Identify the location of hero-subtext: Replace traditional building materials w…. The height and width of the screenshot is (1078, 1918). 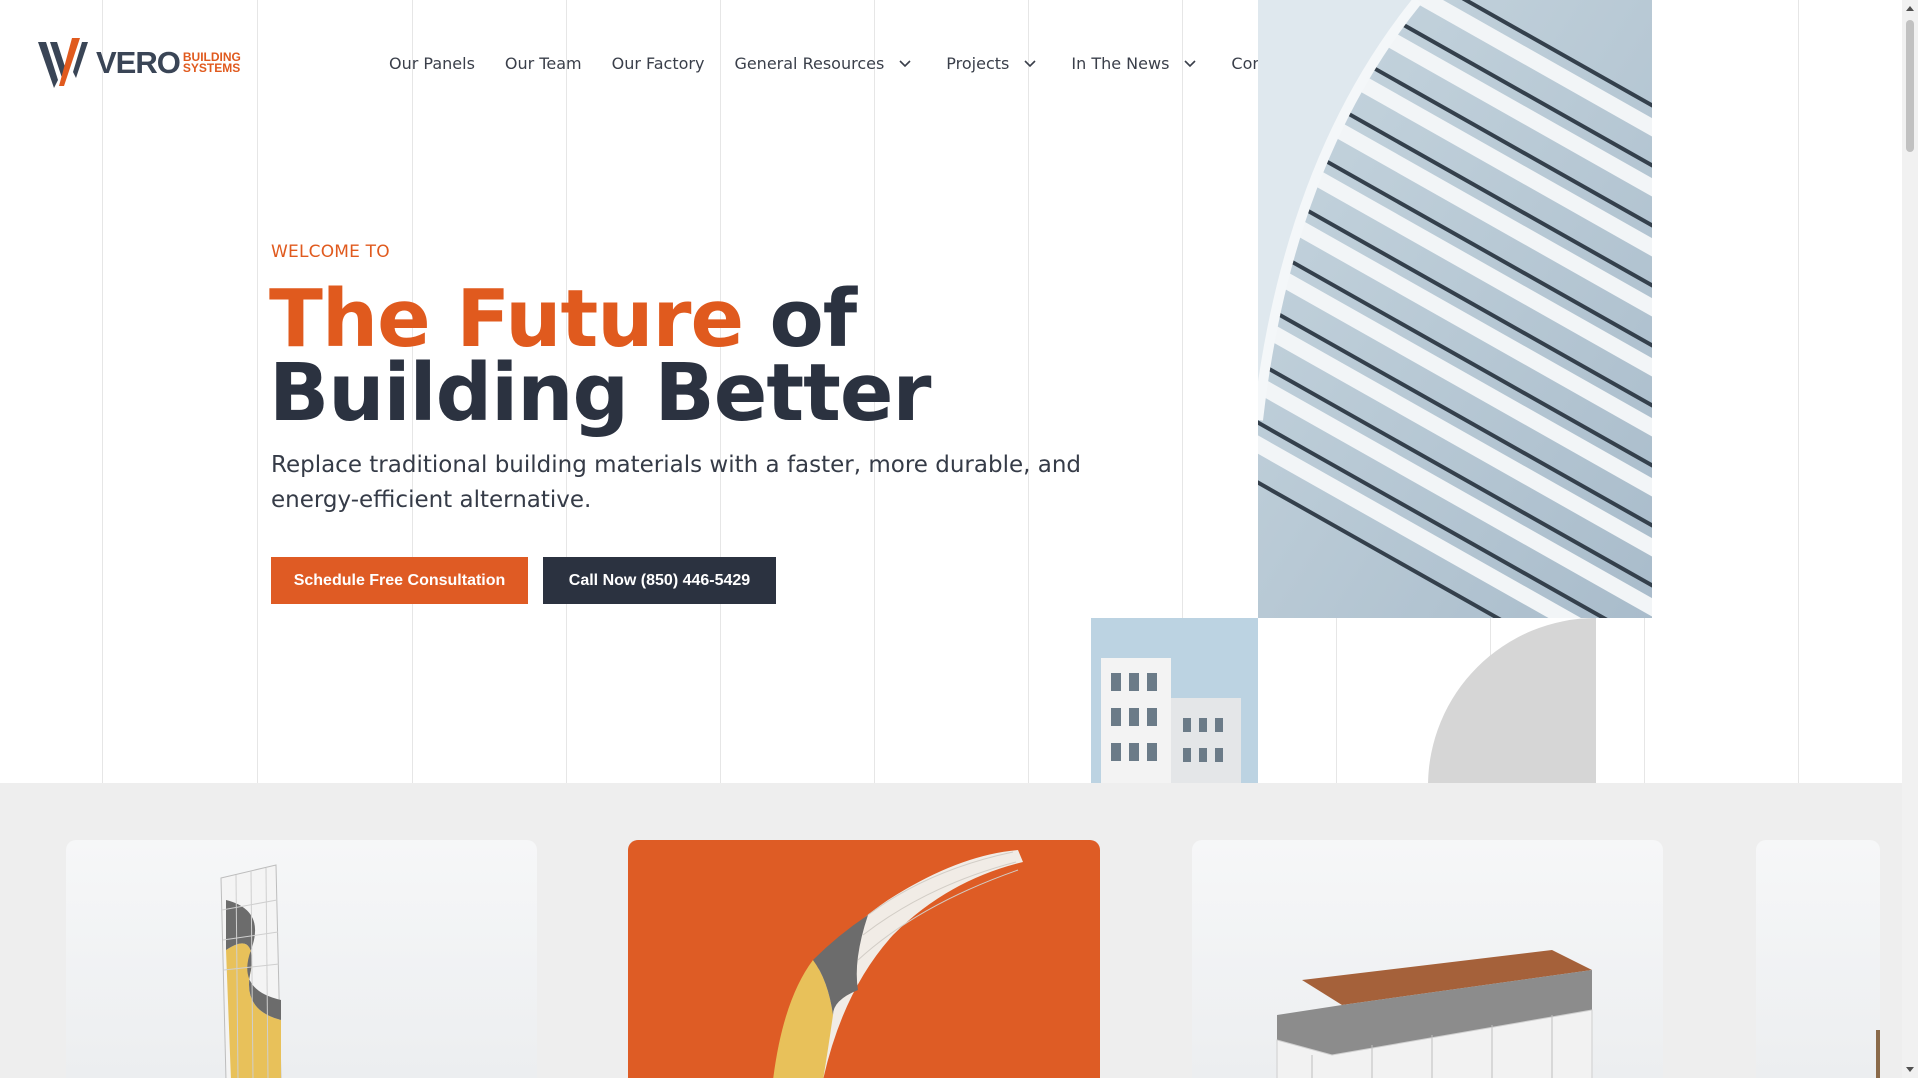
(676, 482).